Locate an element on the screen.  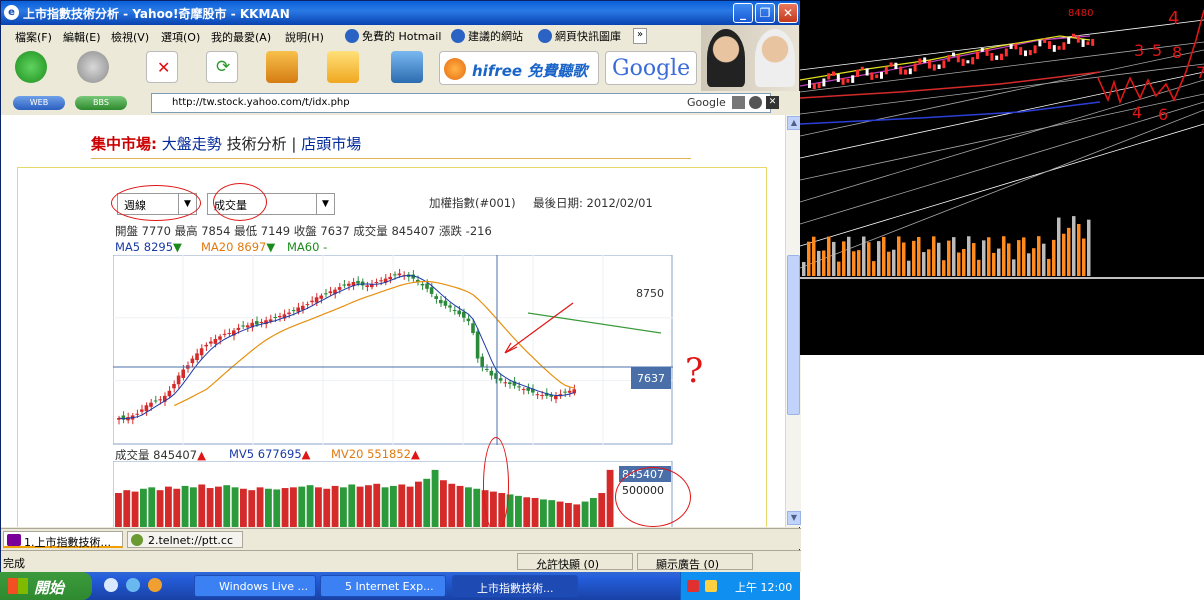
dropdown-icon is located at coordinates (755, 102).